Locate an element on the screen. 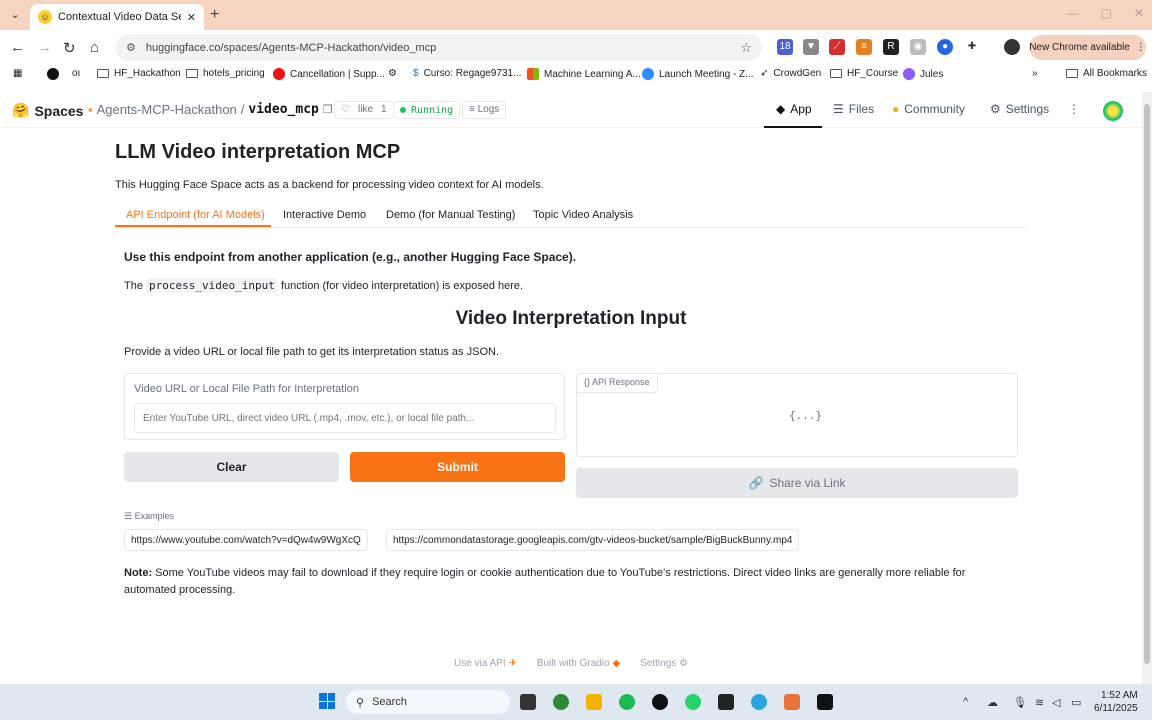 The image size is (1152, 720). more-options-icon: ⋮ is located at coordinates (1074, 109).